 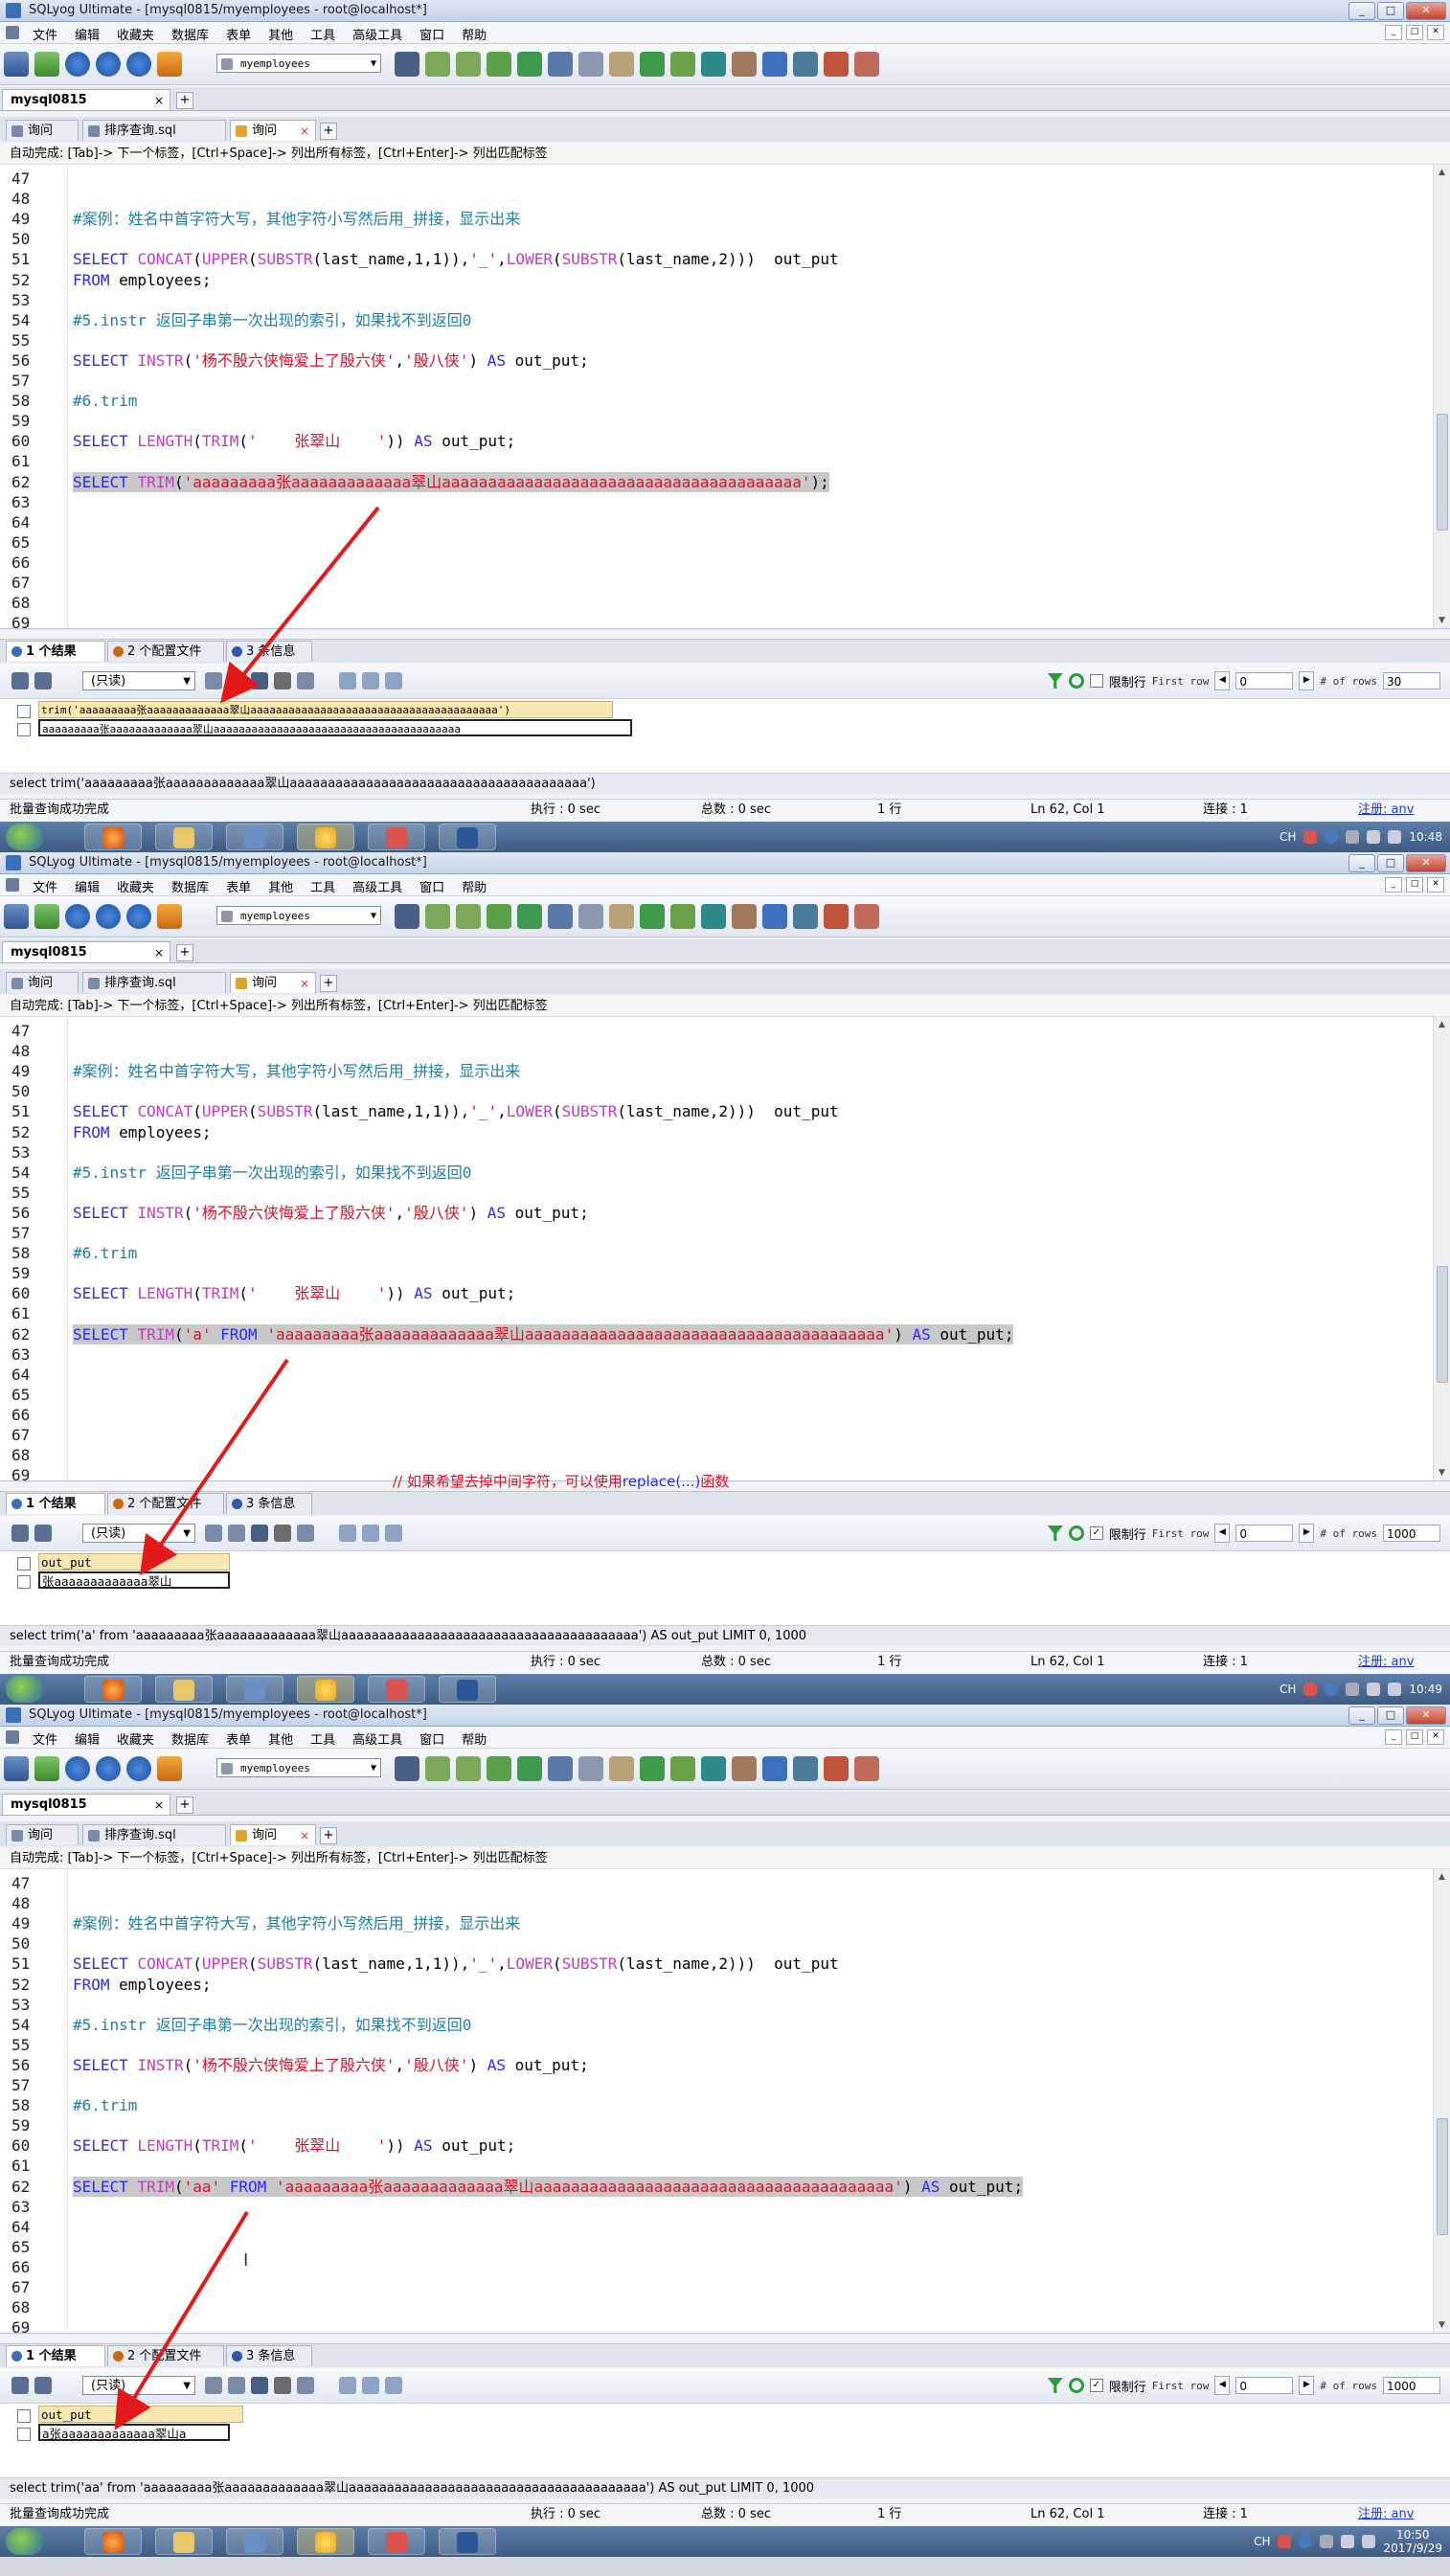 What do you see at coordinates (431, 34) in the screenshot?
I see `menu-window: 窗口` at bounding box center [431, 34].